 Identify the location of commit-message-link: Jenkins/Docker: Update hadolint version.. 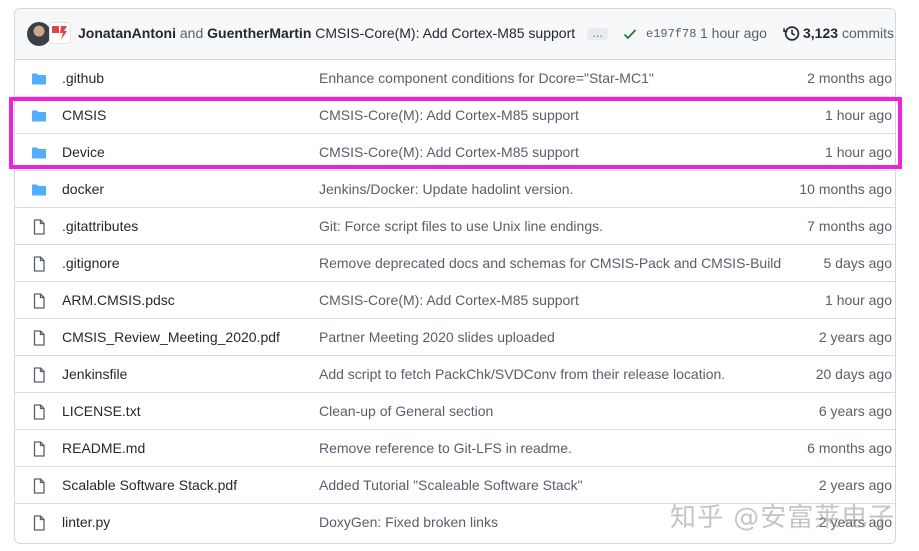
(446, 189).